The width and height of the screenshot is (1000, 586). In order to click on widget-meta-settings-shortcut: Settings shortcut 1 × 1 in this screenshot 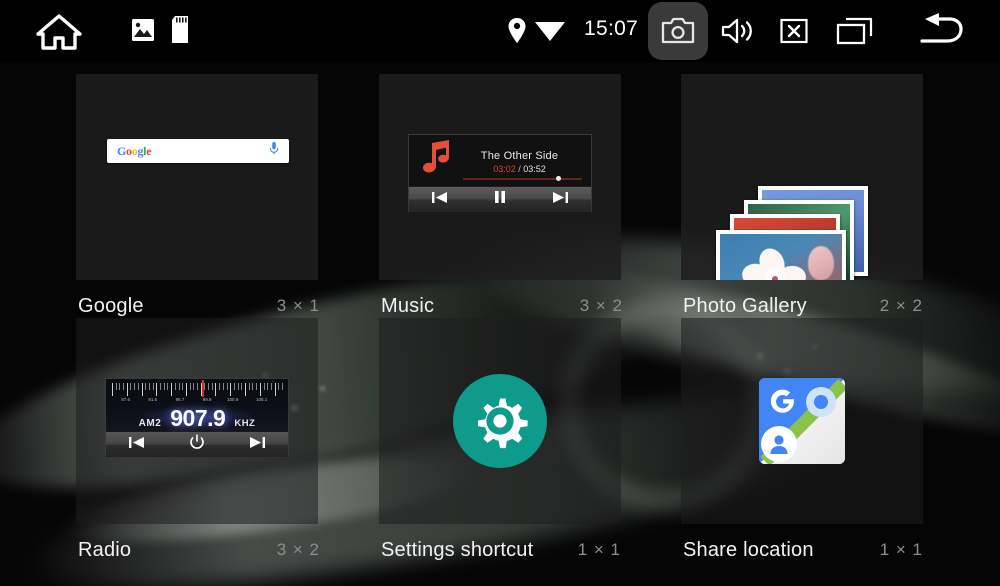, I will do `click(501, 550)`.